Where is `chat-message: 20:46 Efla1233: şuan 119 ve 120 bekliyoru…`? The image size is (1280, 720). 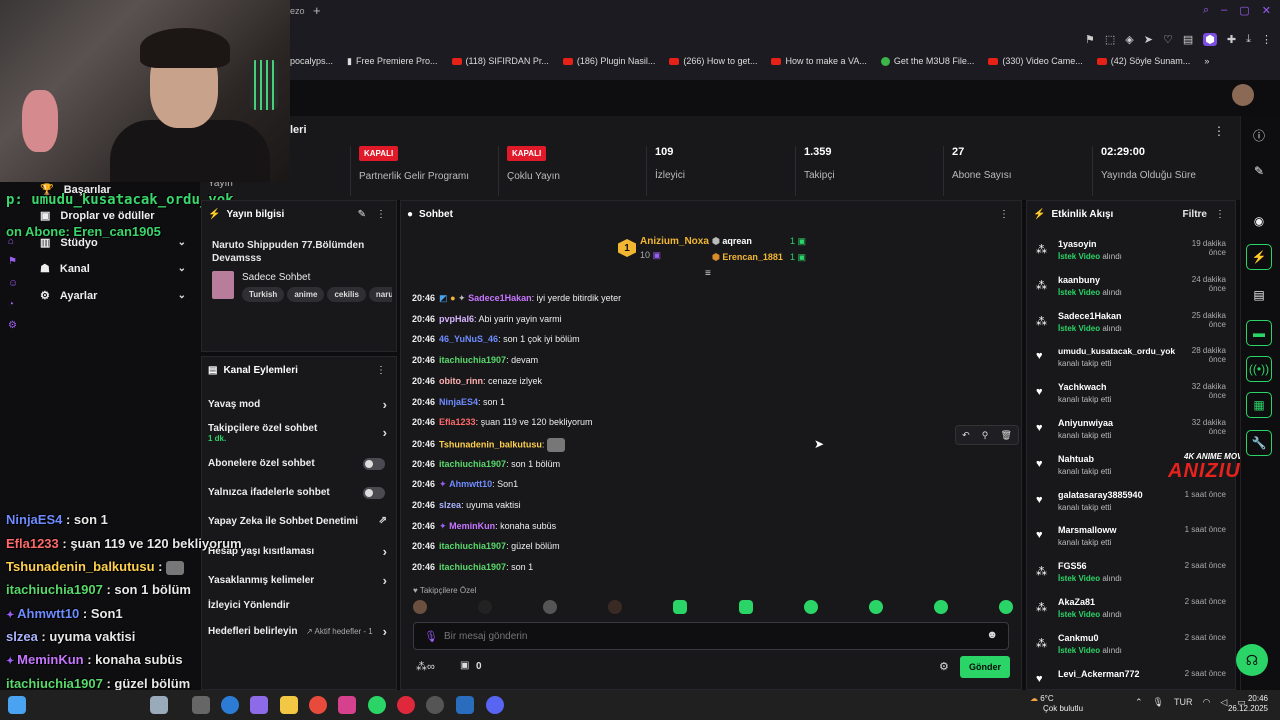 chat-message: 20:46 Efla1233: şuan 119 ve 120 bekliyoru… is located at coordinates (502, 422).